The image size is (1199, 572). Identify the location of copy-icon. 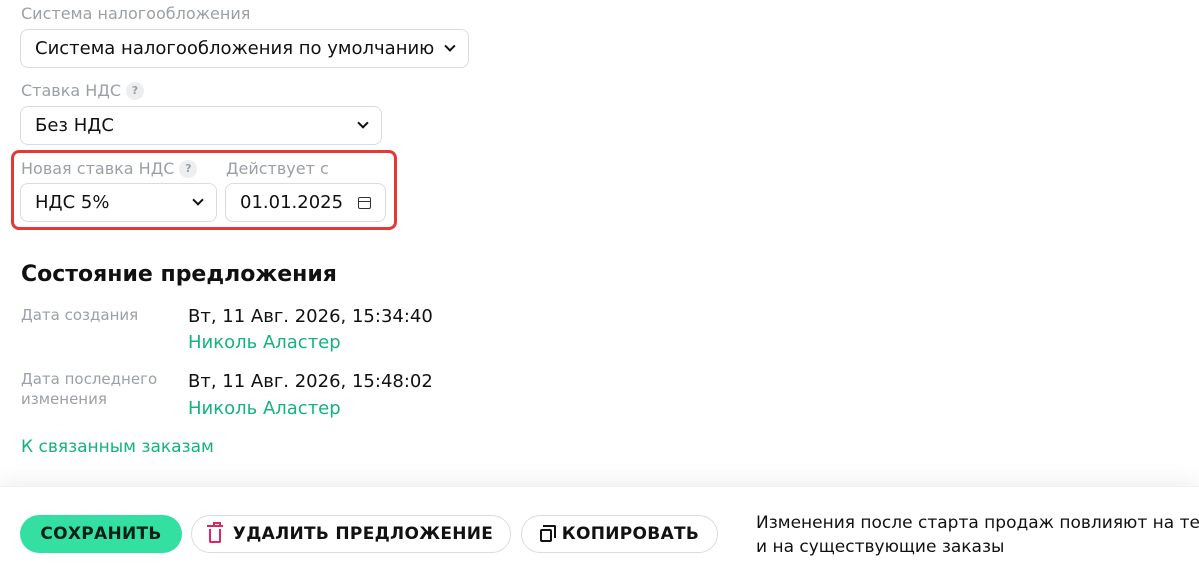
(547, 533).